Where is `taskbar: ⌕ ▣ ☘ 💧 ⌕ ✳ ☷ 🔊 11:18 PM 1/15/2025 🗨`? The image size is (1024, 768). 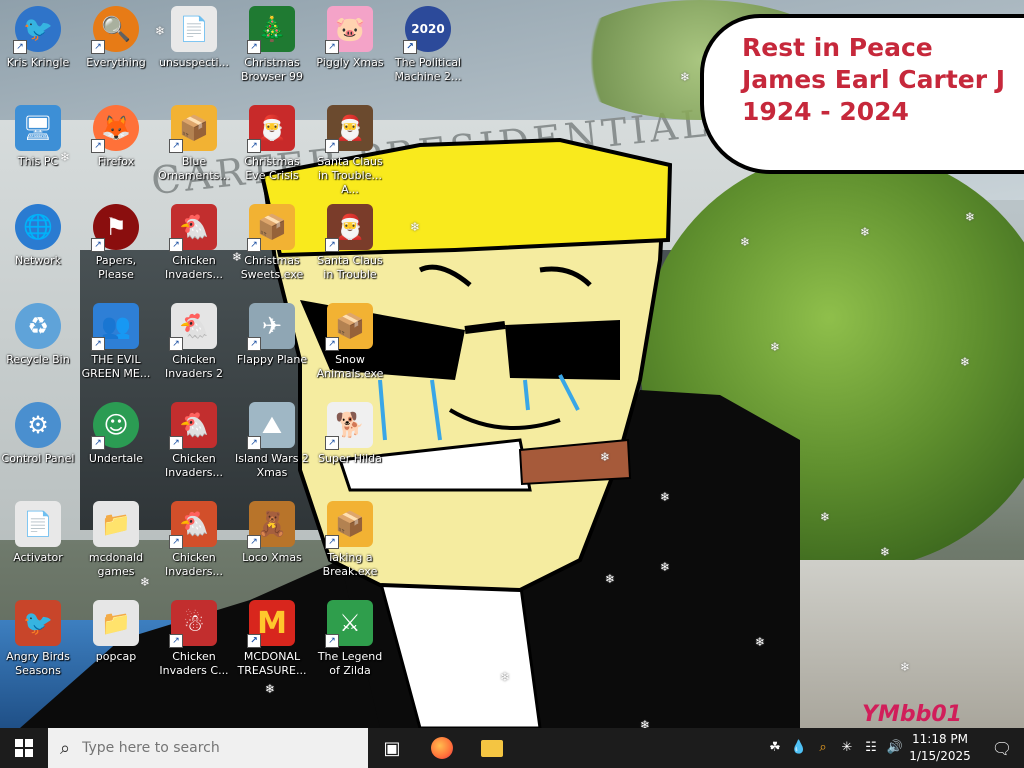
taskbar: ⌕ ▣ ☘ 💧 ⌕ ✳ ☷ 🔊 11:18 PM 1/15/2025 🗨 is located at coordinates (512, 748).